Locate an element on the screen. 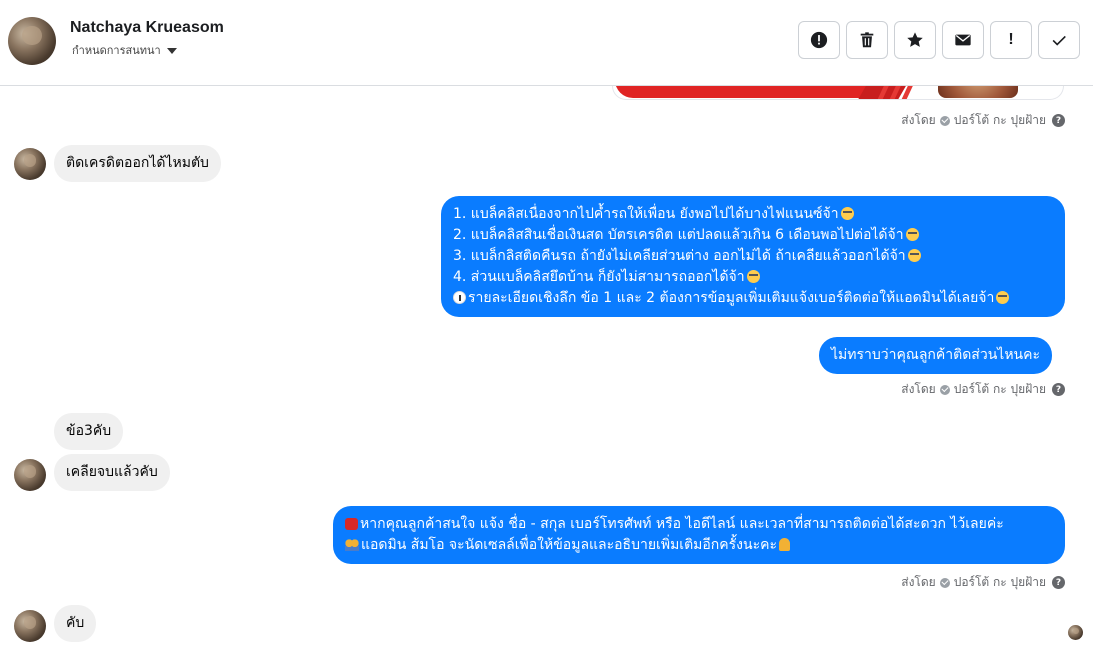  contact-name: Natchaya Krueasom is located at coordinates (147, 28).